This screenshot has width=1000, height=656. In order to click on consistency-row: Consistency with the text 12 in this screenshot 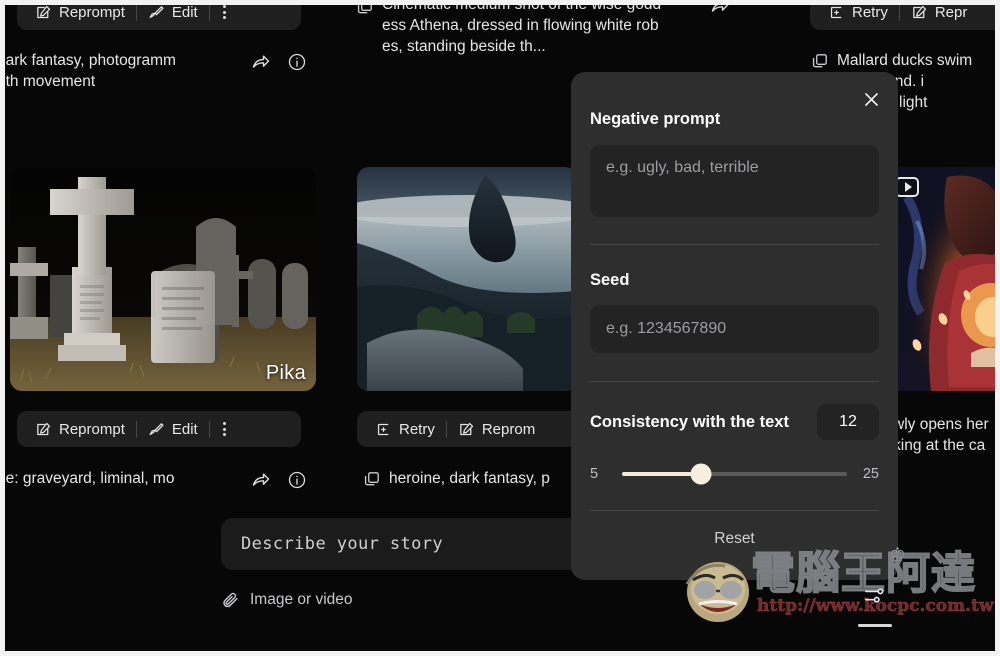, I will do `click(734, 422)`.